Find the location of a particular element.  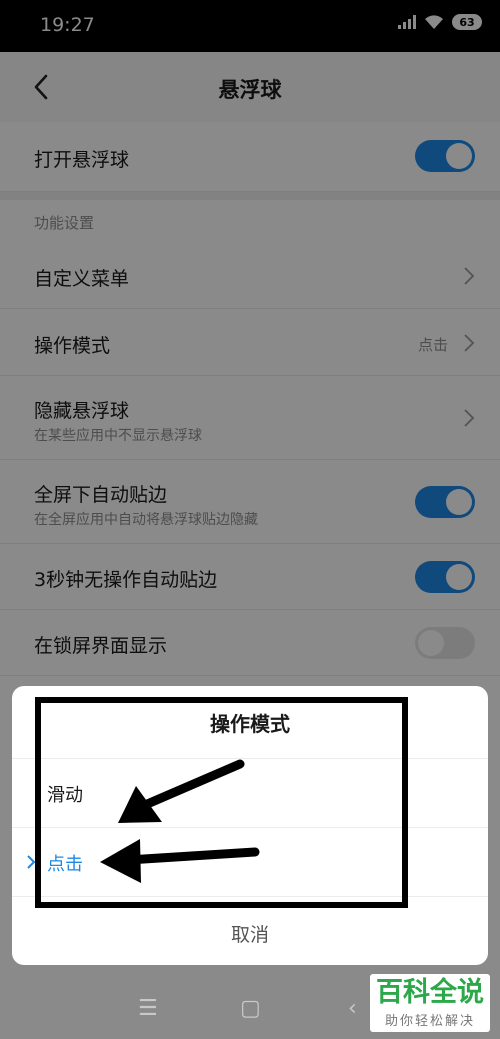

dialog-option-label: 点击 is located at coordinates (65, 864).